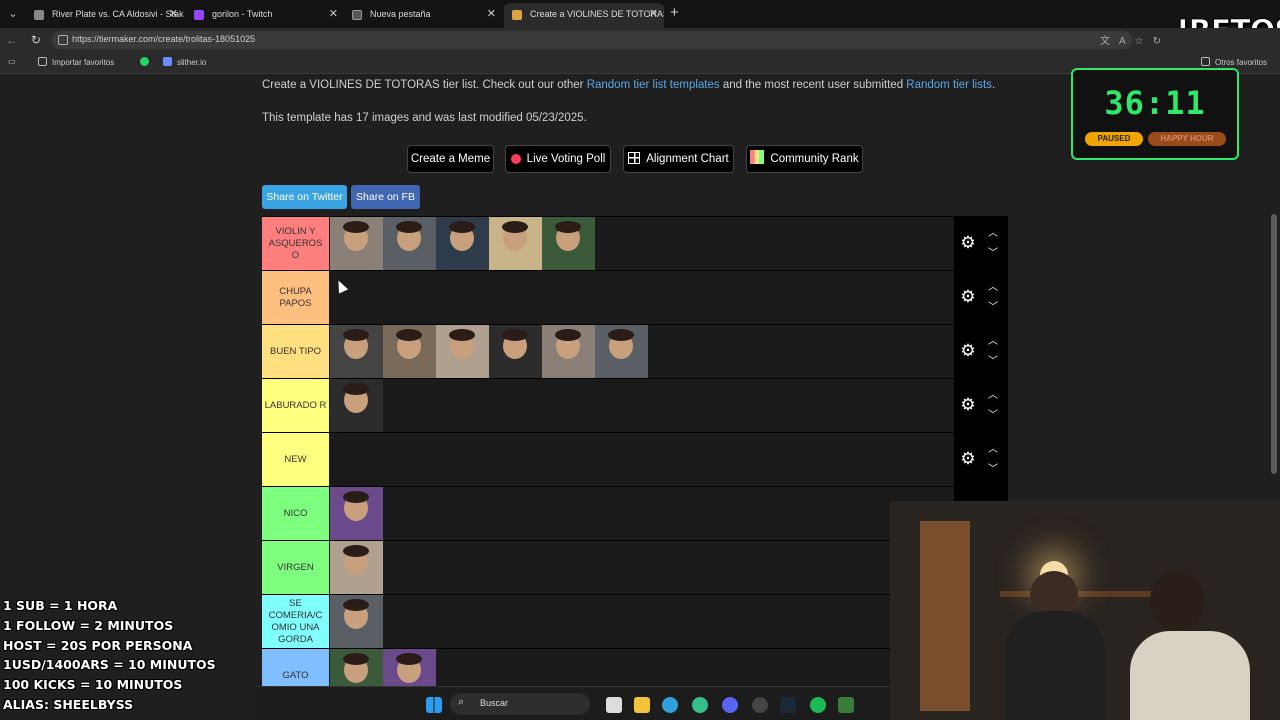  Describe the element at coordinates (295, 405) in the screenshot. I see `tier-label: LABURADO R` at that location.